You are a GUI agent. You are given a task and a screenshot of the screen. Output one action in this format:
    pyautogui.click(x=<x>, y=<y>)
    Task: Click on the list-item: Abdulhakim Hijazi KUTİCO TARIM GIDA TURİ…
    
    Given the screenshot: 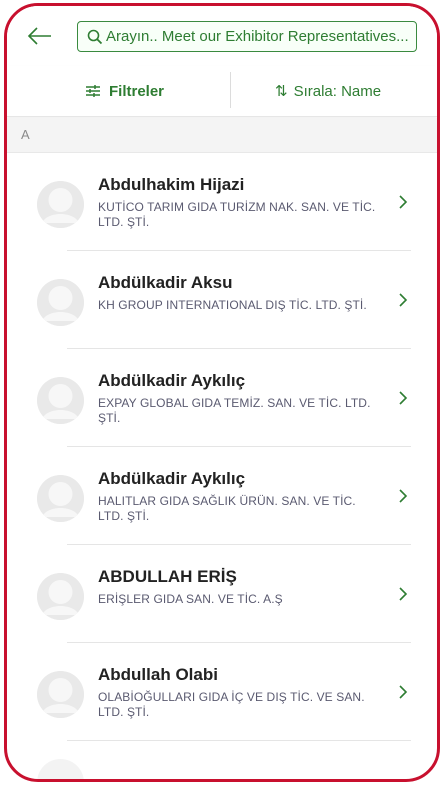 What is the action you would take?
    pyautogui.click(x=222, y=202)
    